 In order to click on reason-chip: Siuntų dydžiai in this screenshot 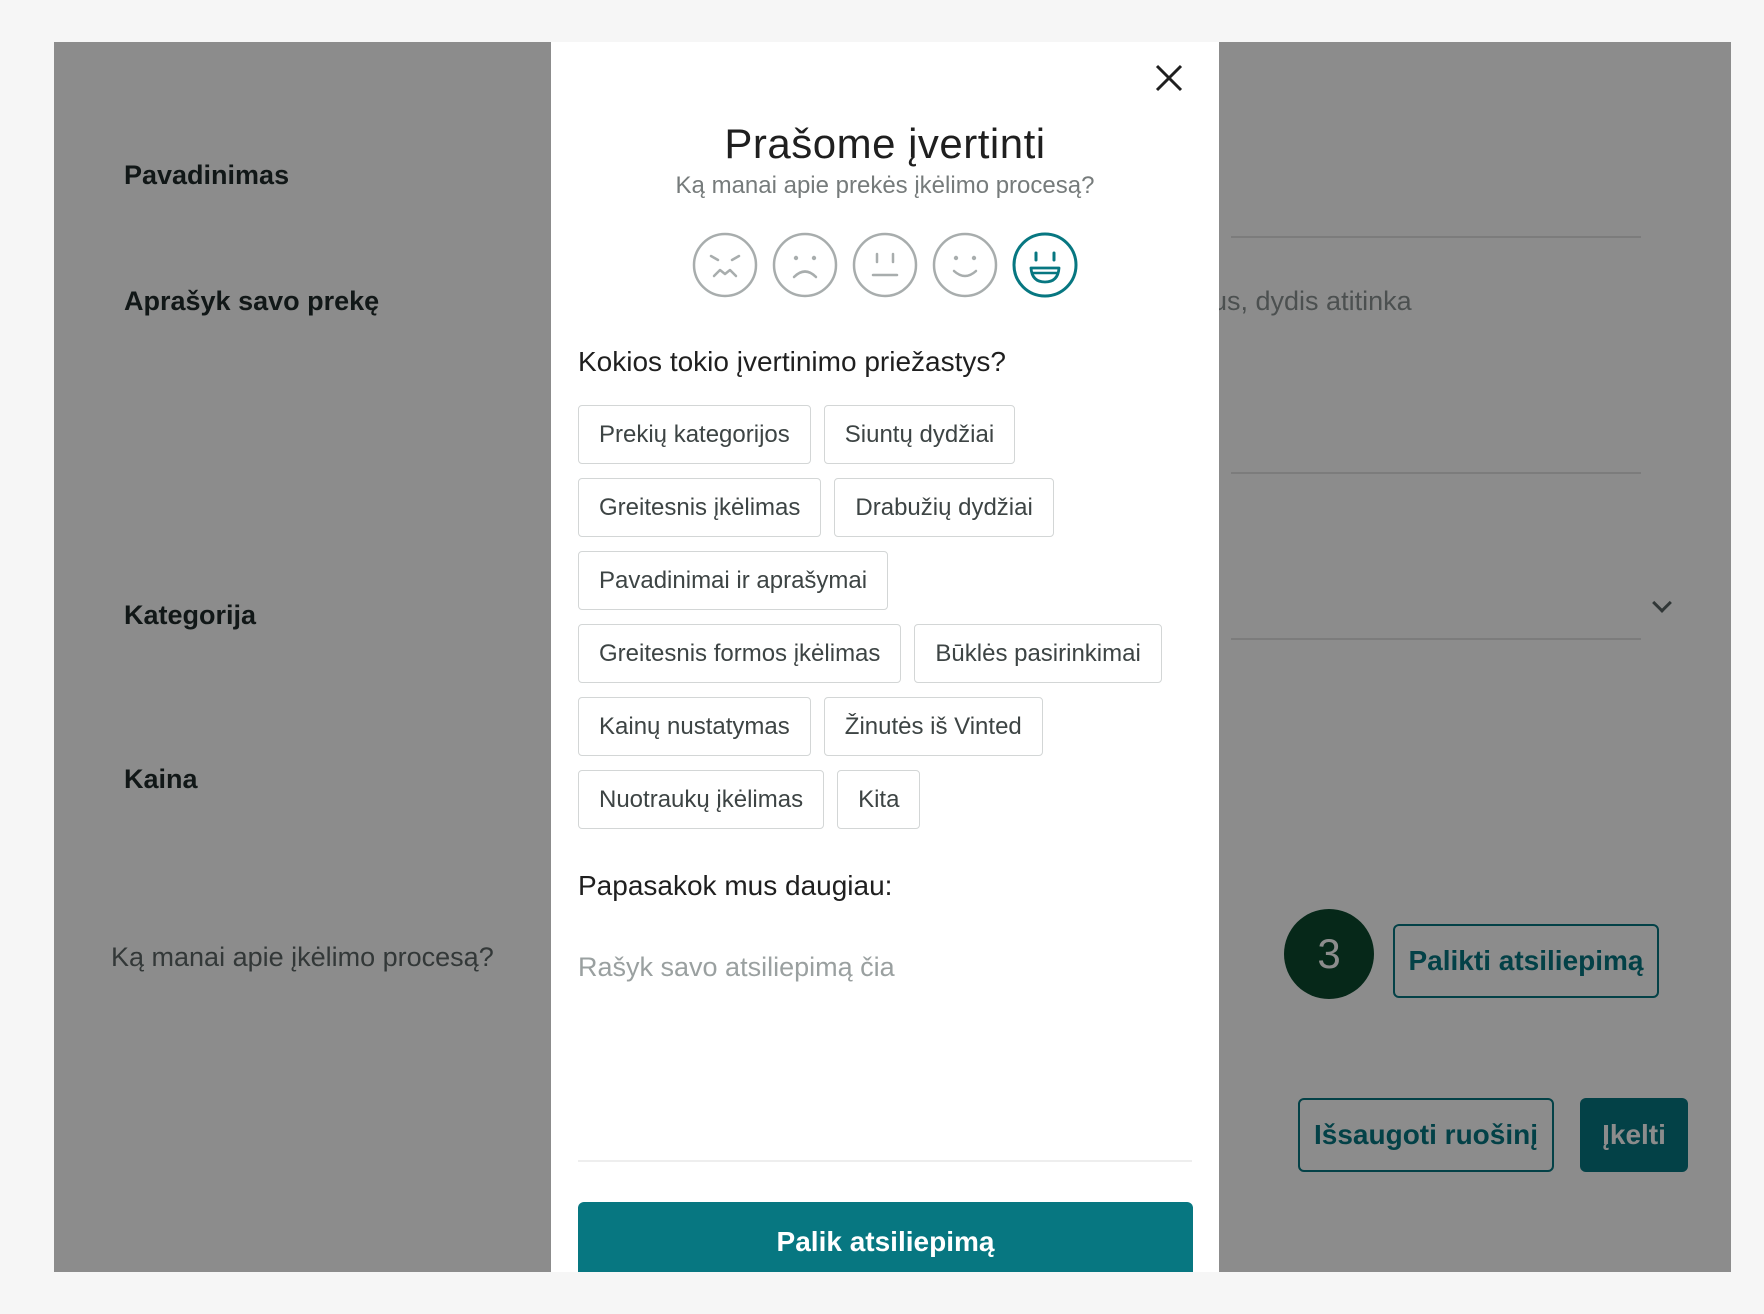, I will do `click(919, 434)`.